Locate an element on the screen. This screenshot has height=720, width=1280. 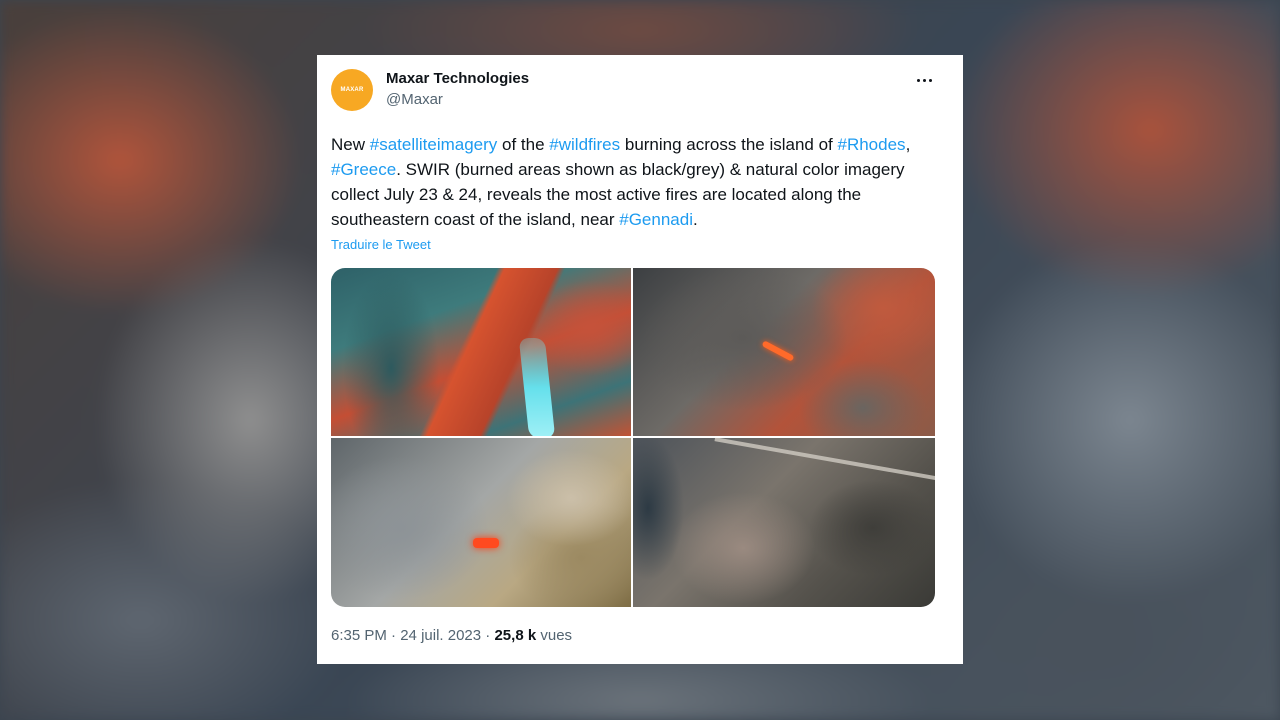
hashtag-link: #Gennadi is located at coordinates (656, 219).